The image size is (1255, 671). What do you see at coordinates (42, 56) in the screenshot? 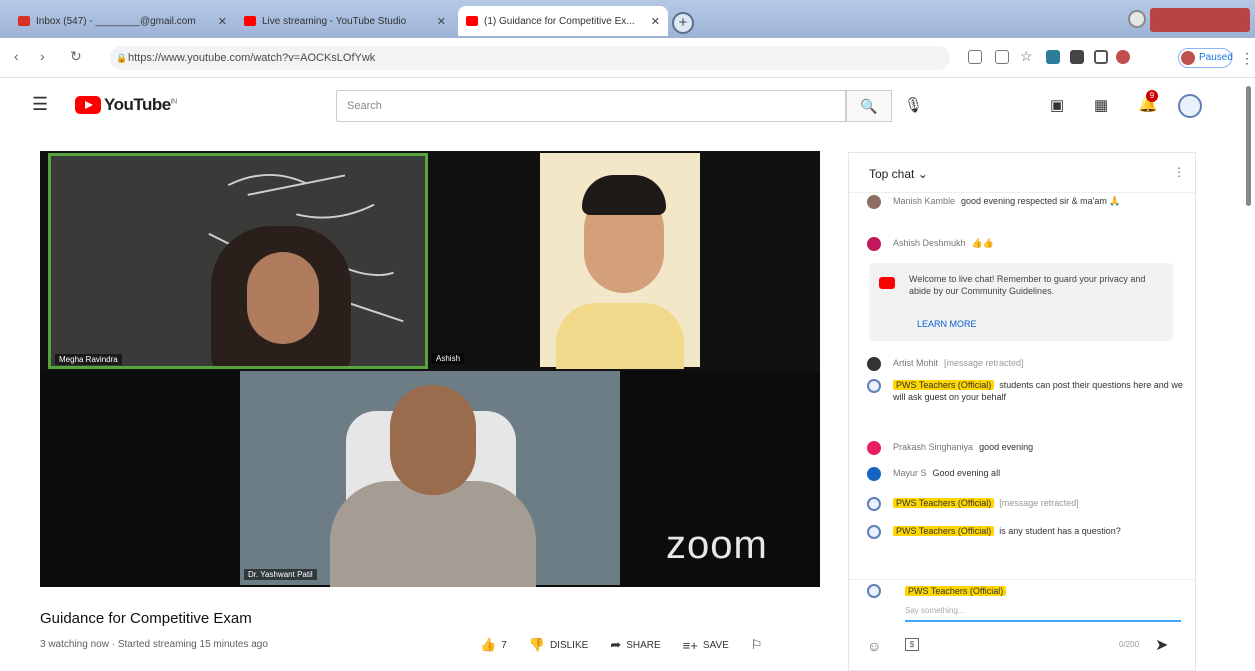
I see `forward-icon: ›` at bounding box center [42, 56].